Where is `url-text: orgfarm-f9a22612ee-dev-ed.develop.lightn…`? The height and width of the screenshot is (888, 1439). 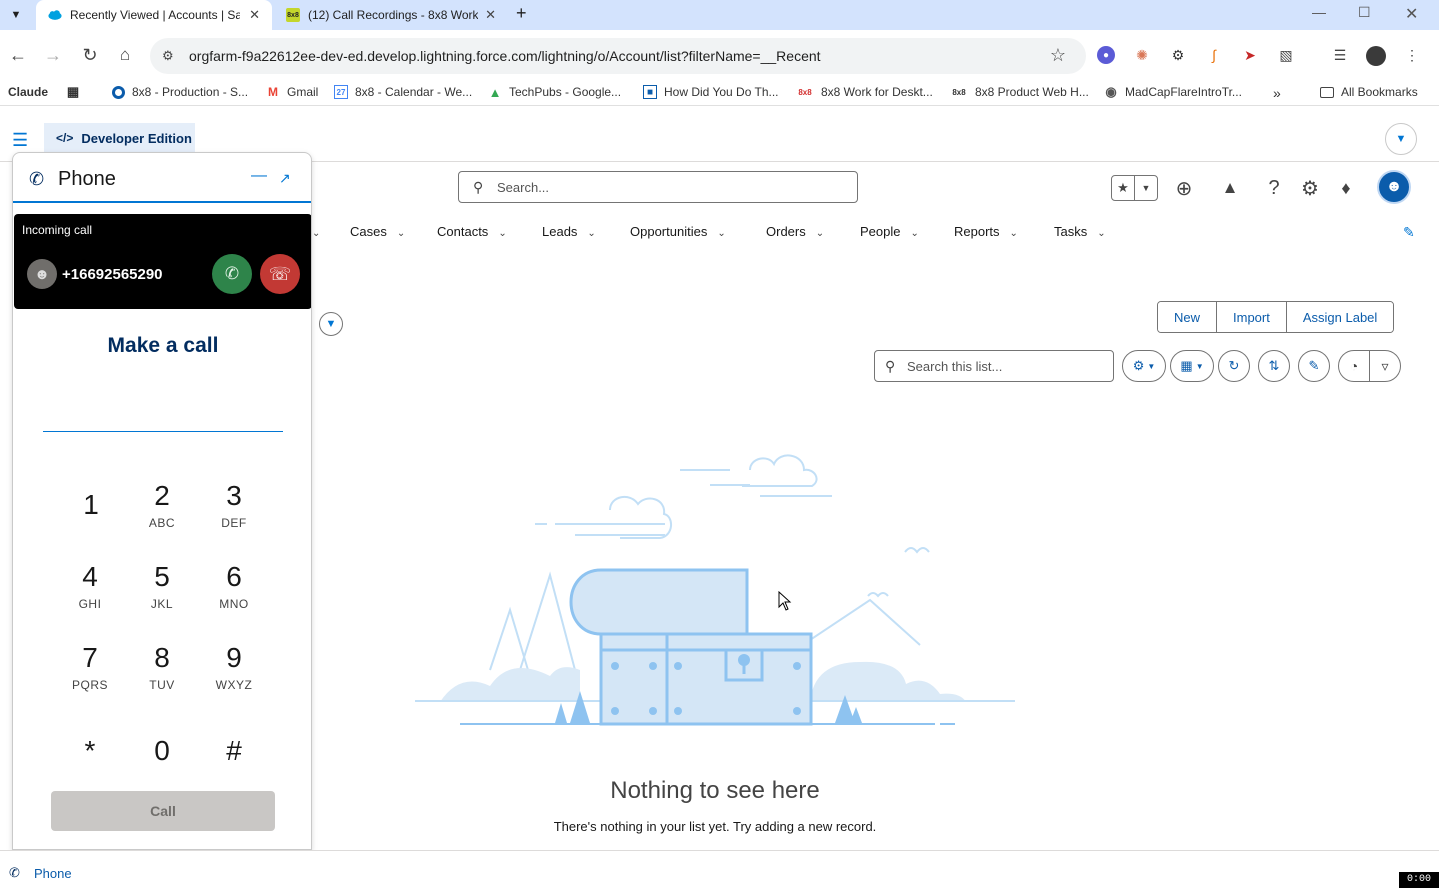 url-text: orgfarm-f9a22612ee-dev-ed.develop.lightn… is located at coordinates (505, 56).